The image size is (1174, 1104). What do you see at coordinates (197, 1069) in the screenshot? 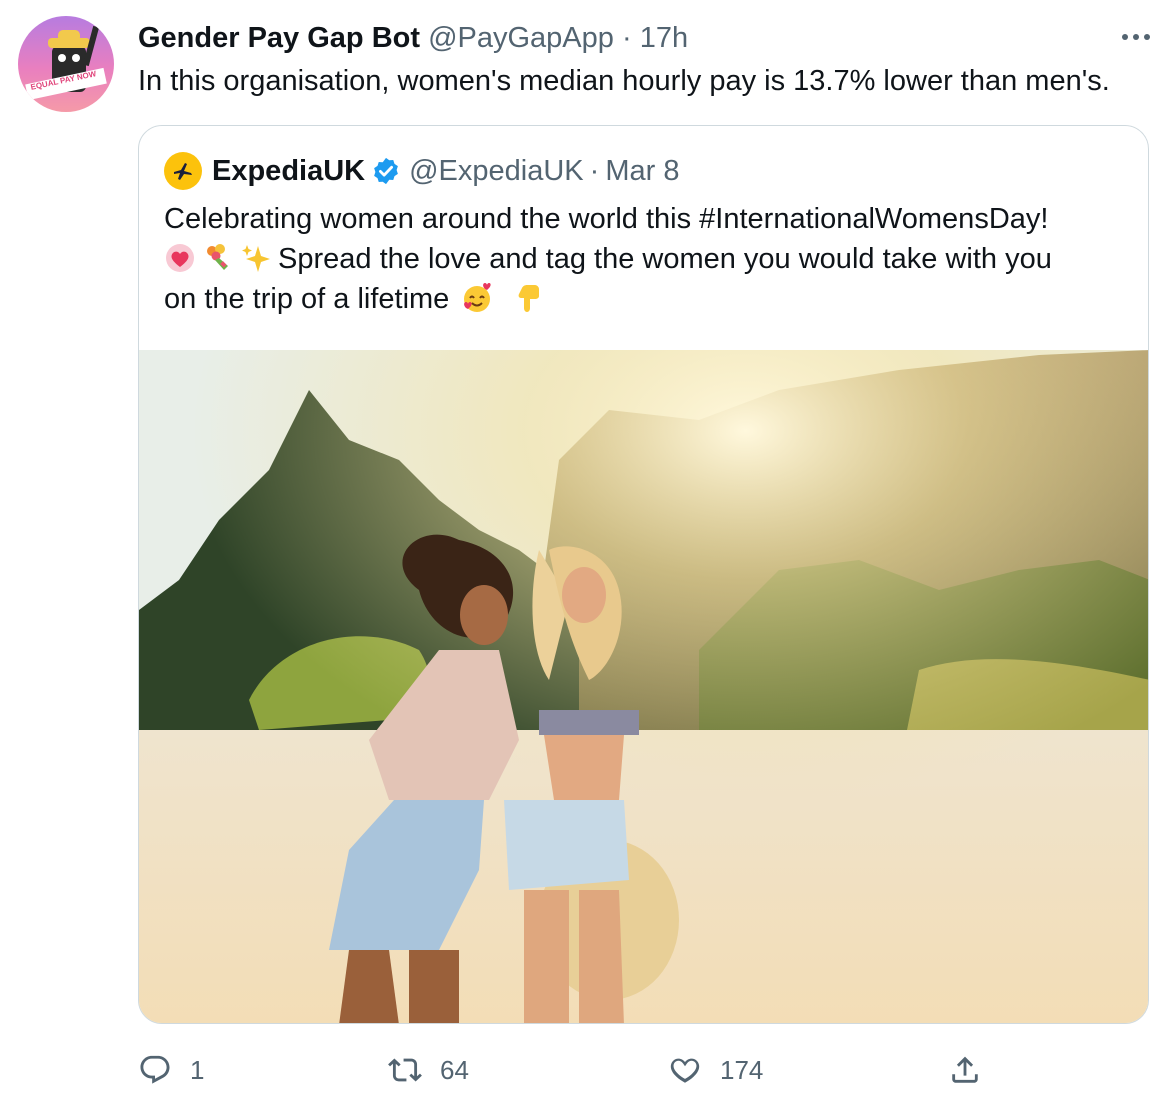
I see `reply-count: 1` at bounding box center [197, 1069].